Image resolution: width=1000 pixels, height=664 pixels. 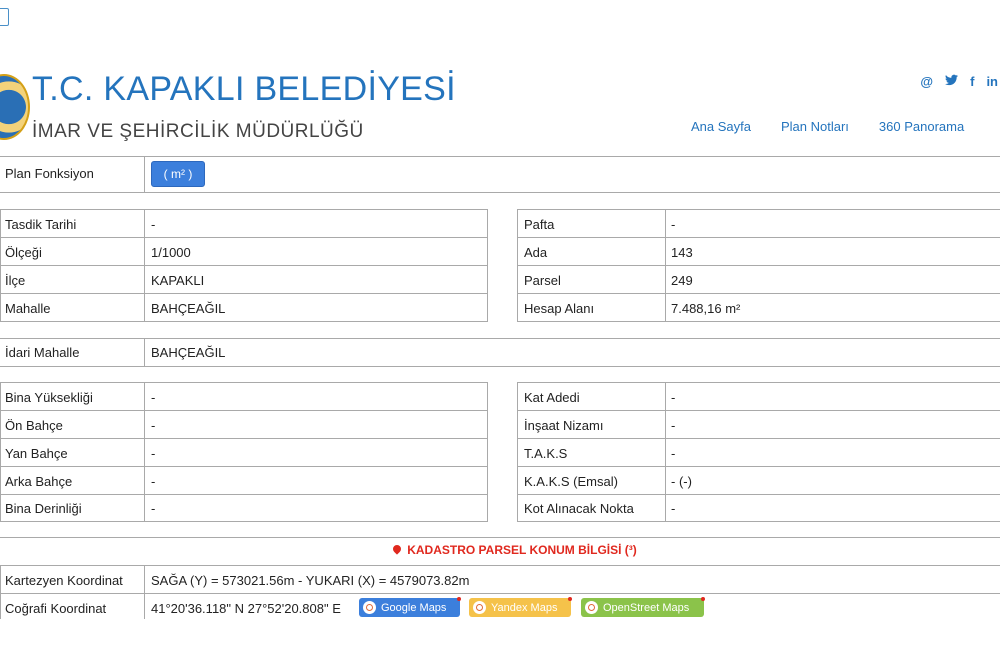 I want to click on email-icon: @, so click(x=926, y=81).